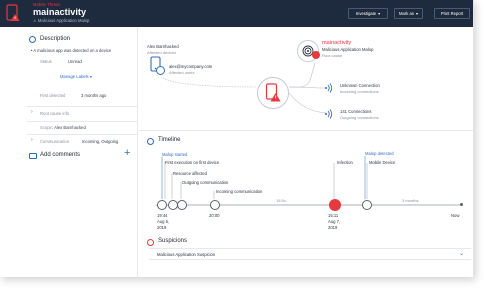 This screenshot has width=484, height=297. What do you see at coordinates (455, 215) in the screenshot?
I see `now-label: Now` at bounding box center [455, 215].